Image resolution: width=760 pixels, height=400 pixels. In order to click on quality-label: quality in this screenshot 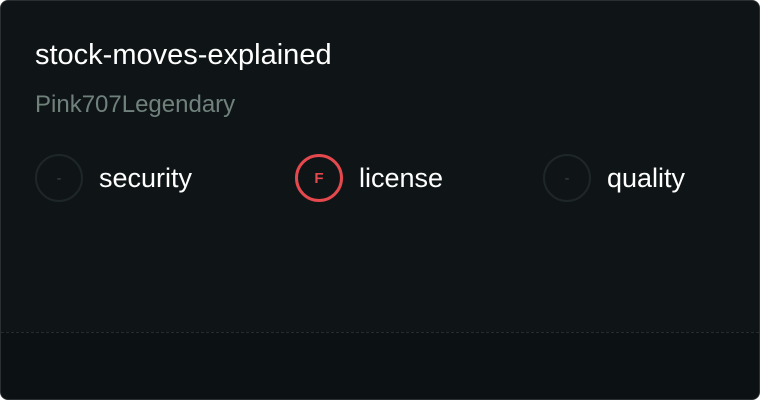, I will do `click(646, 178)`.